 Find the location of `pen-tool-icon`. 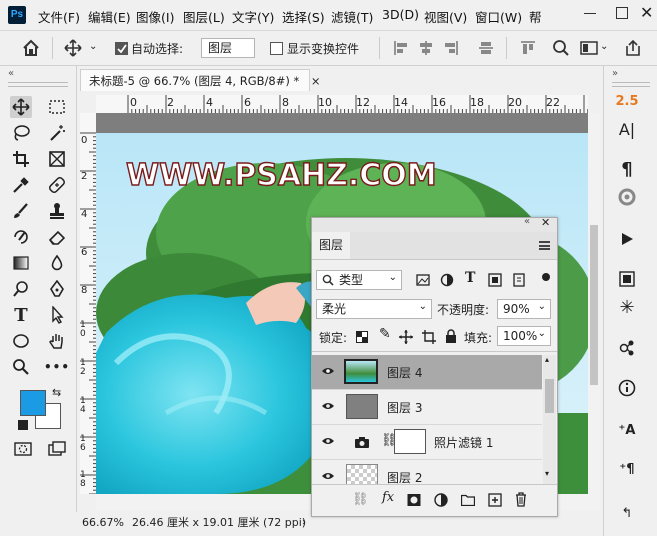

pen-tool-icon is located at coordinates (57, 289).